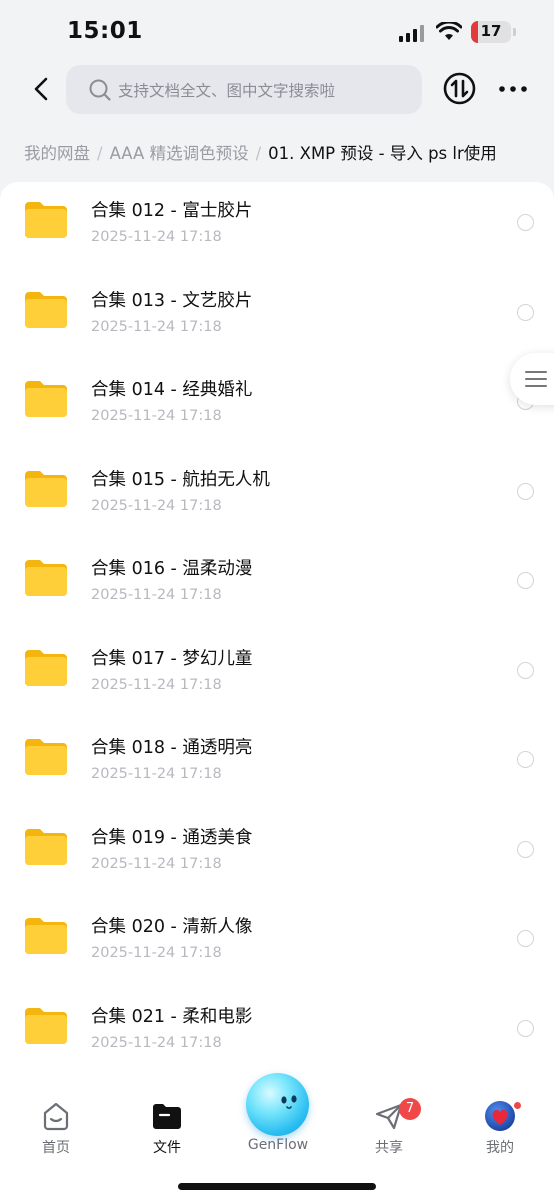  What do you see at coordinates (105, 31) in the screenshot?
I see `status-time: 15:01` at bounding box center [105, 31].